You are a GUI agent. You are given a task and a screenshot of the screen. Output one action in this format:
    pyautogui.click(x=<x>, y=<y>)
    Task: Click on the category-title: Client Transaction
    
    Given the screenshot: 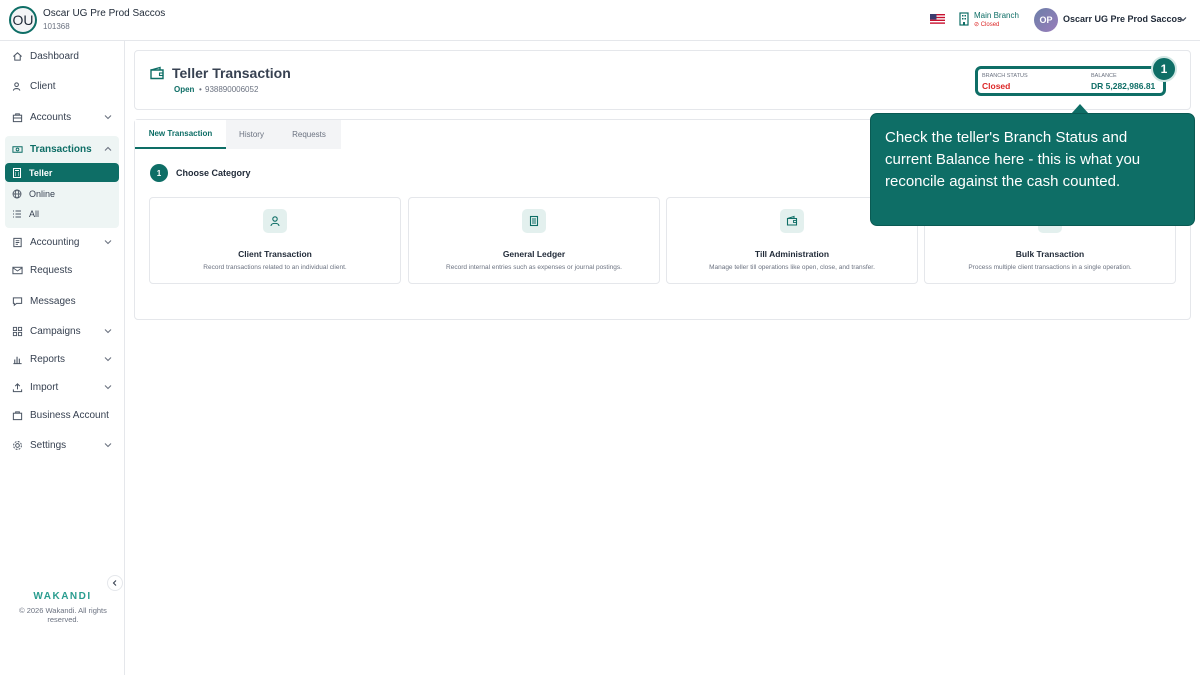 What is the action you would take?
    pyautogui.click(x=275, y=254)
    